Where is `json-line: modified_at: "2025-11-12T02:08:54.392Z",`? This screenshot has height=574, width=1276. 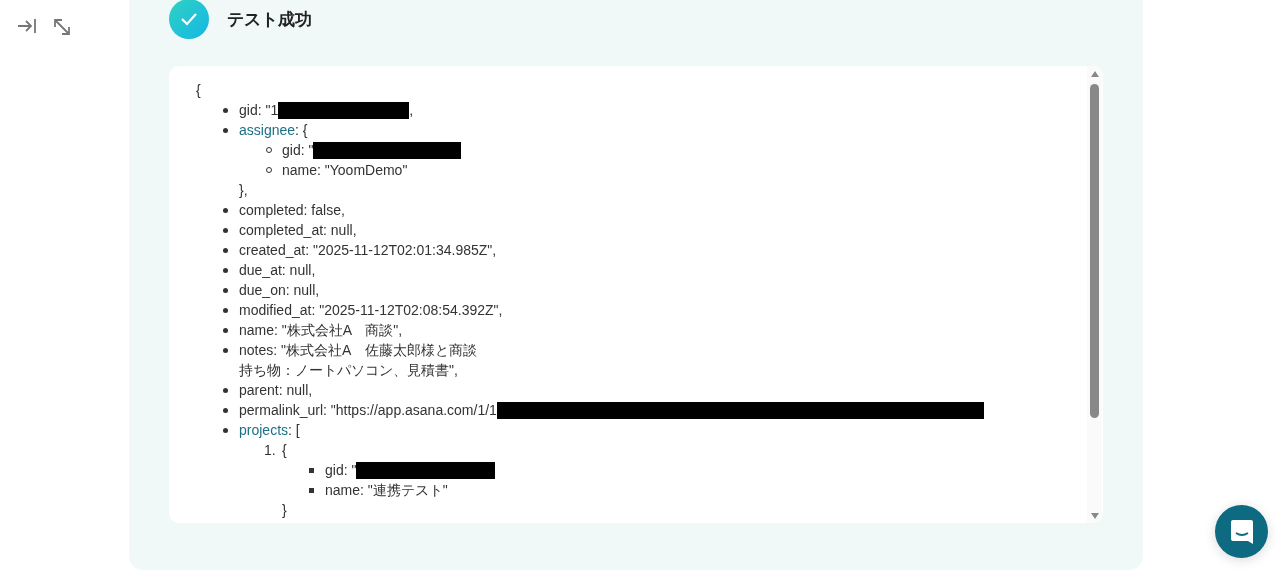 json-line: modified_at: "2025-11-12T02:08:54.392Z", is located at coordinates (371, 310).